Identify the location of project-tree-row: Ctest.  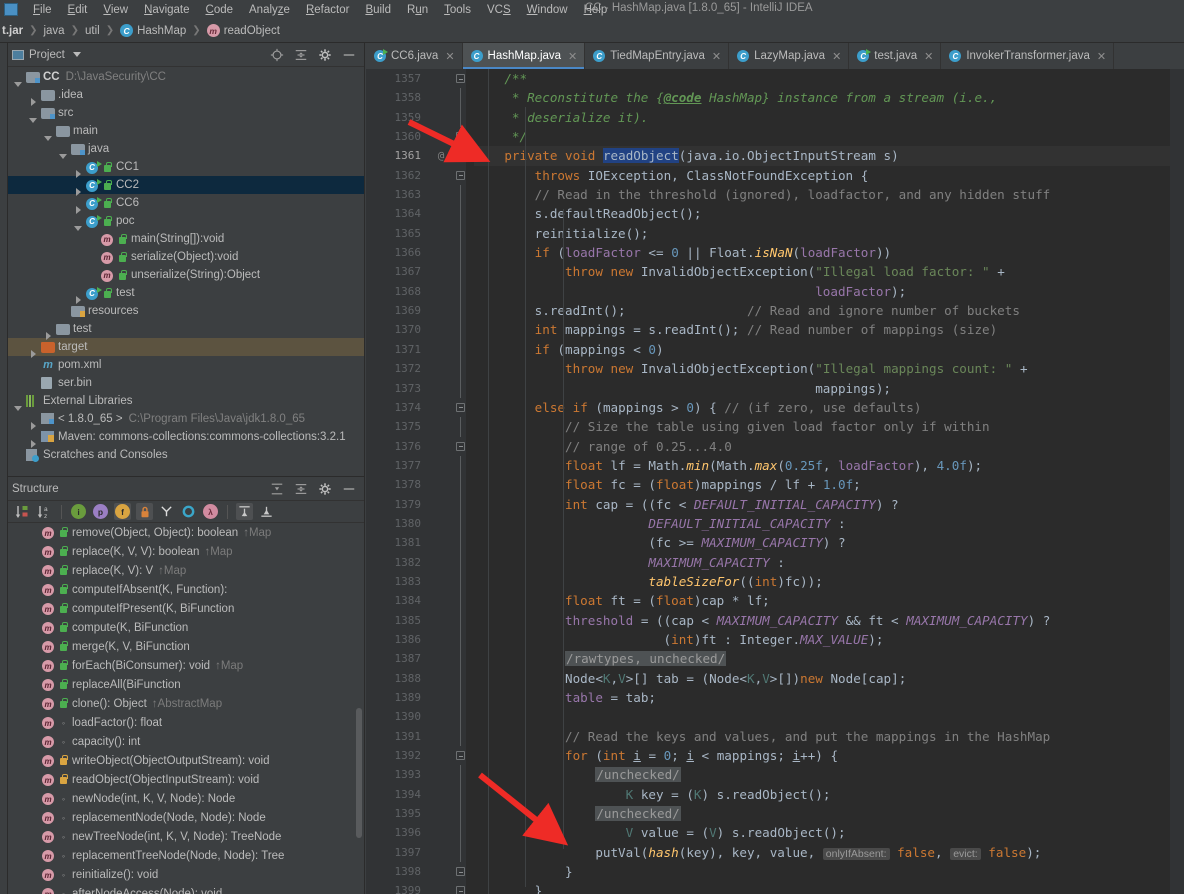
(186, 294).